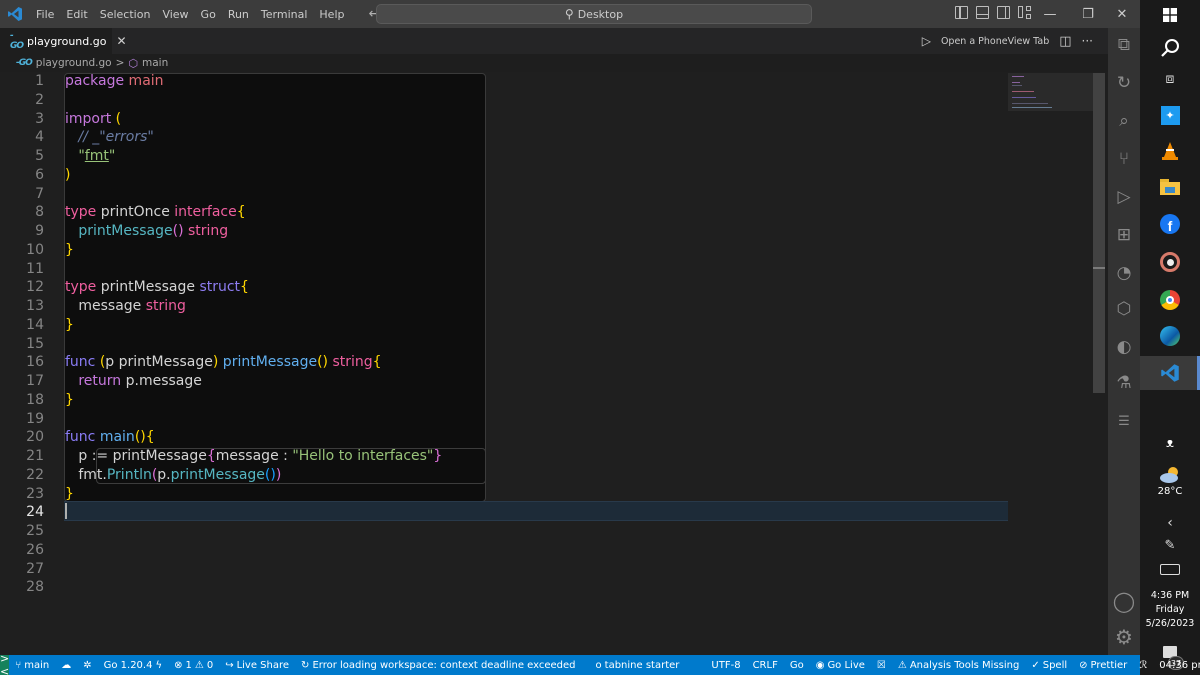 The width and height of the screenshot is (1200, 675). What do you see at coordinates (238, 14) in the screenshot?
I see `menu-run: Run` at bounding box center [238, 14].